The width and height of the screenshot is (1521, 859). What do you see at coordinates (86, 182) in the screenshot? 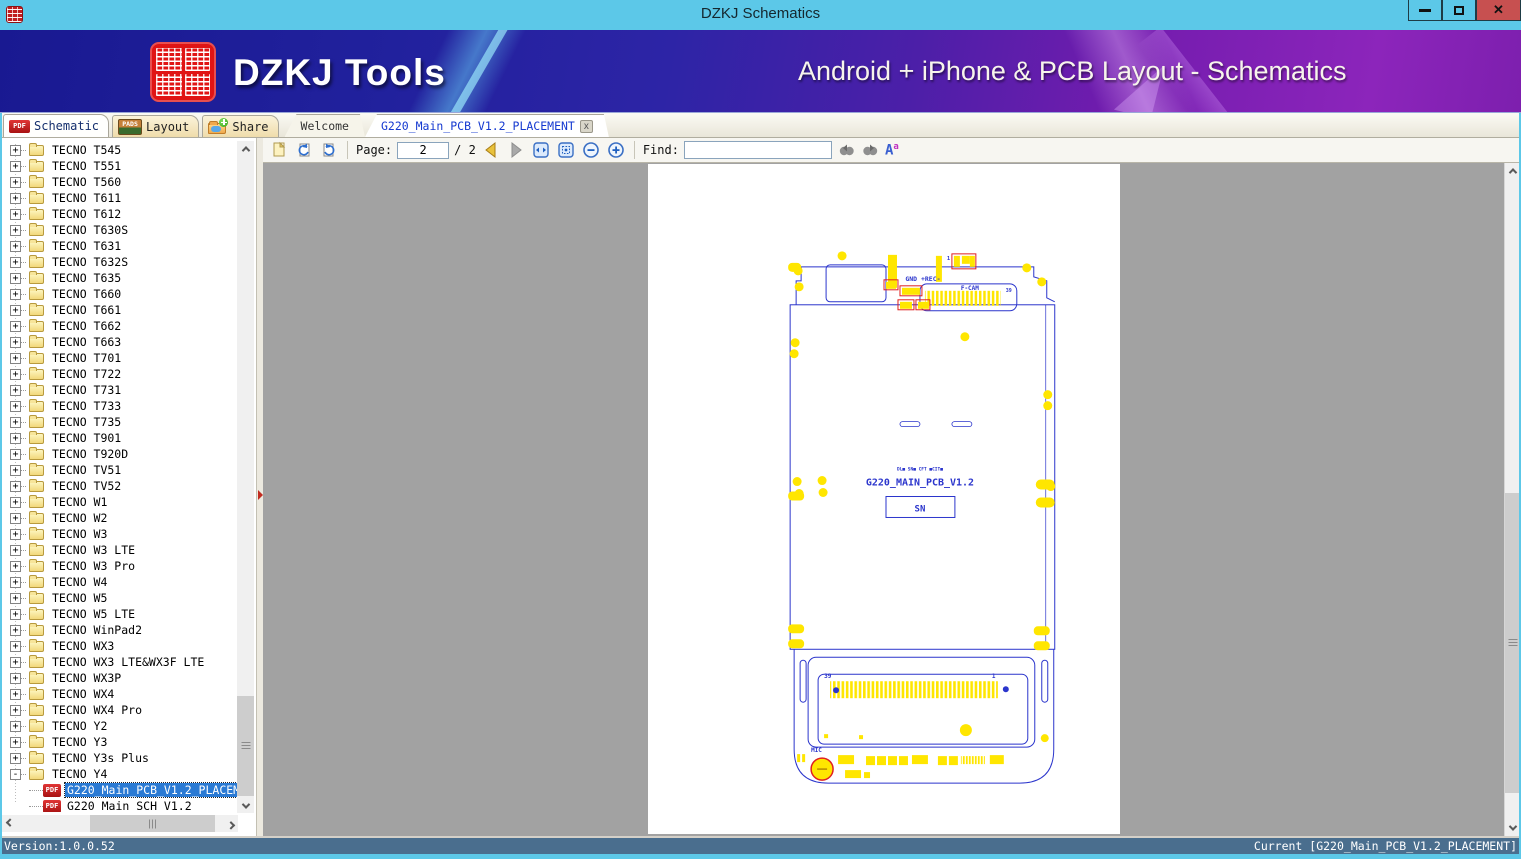
I see `tree-item-label: TECNO T560` at bounding box center [86, 182].